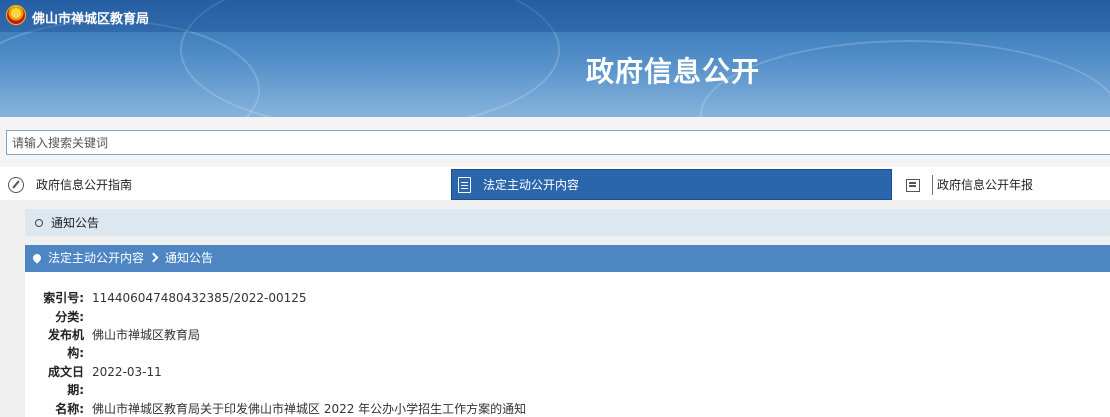  Describe the element at coordinates (75, 223) in the screenshot. I see `section-title: 通知公告` at that location.